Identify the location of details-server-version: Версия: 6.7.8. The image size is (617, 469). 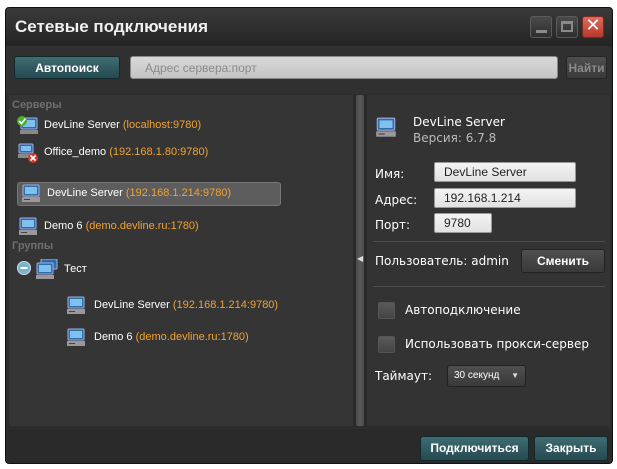
(455, 138).